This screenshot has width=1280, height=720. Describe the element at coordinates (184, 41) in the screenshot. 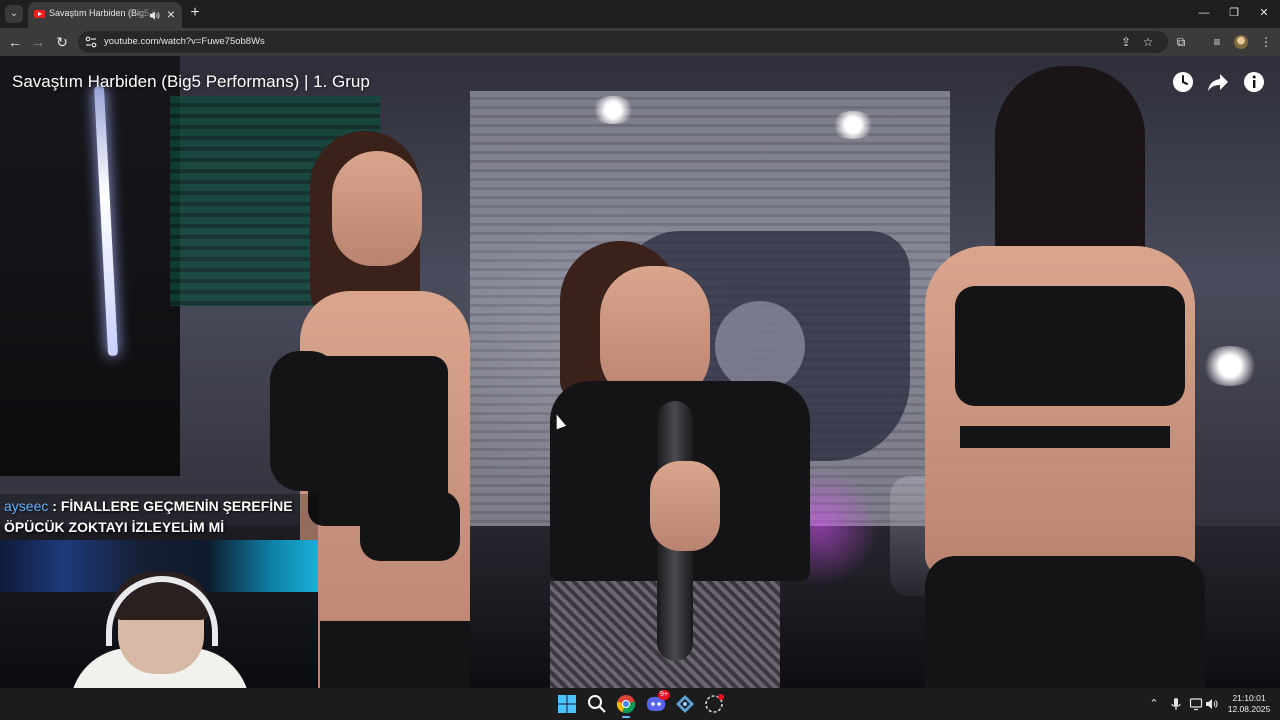

I see `url-text: youtube.com/watch?v=Fuwe75ob8Ws` at that location.